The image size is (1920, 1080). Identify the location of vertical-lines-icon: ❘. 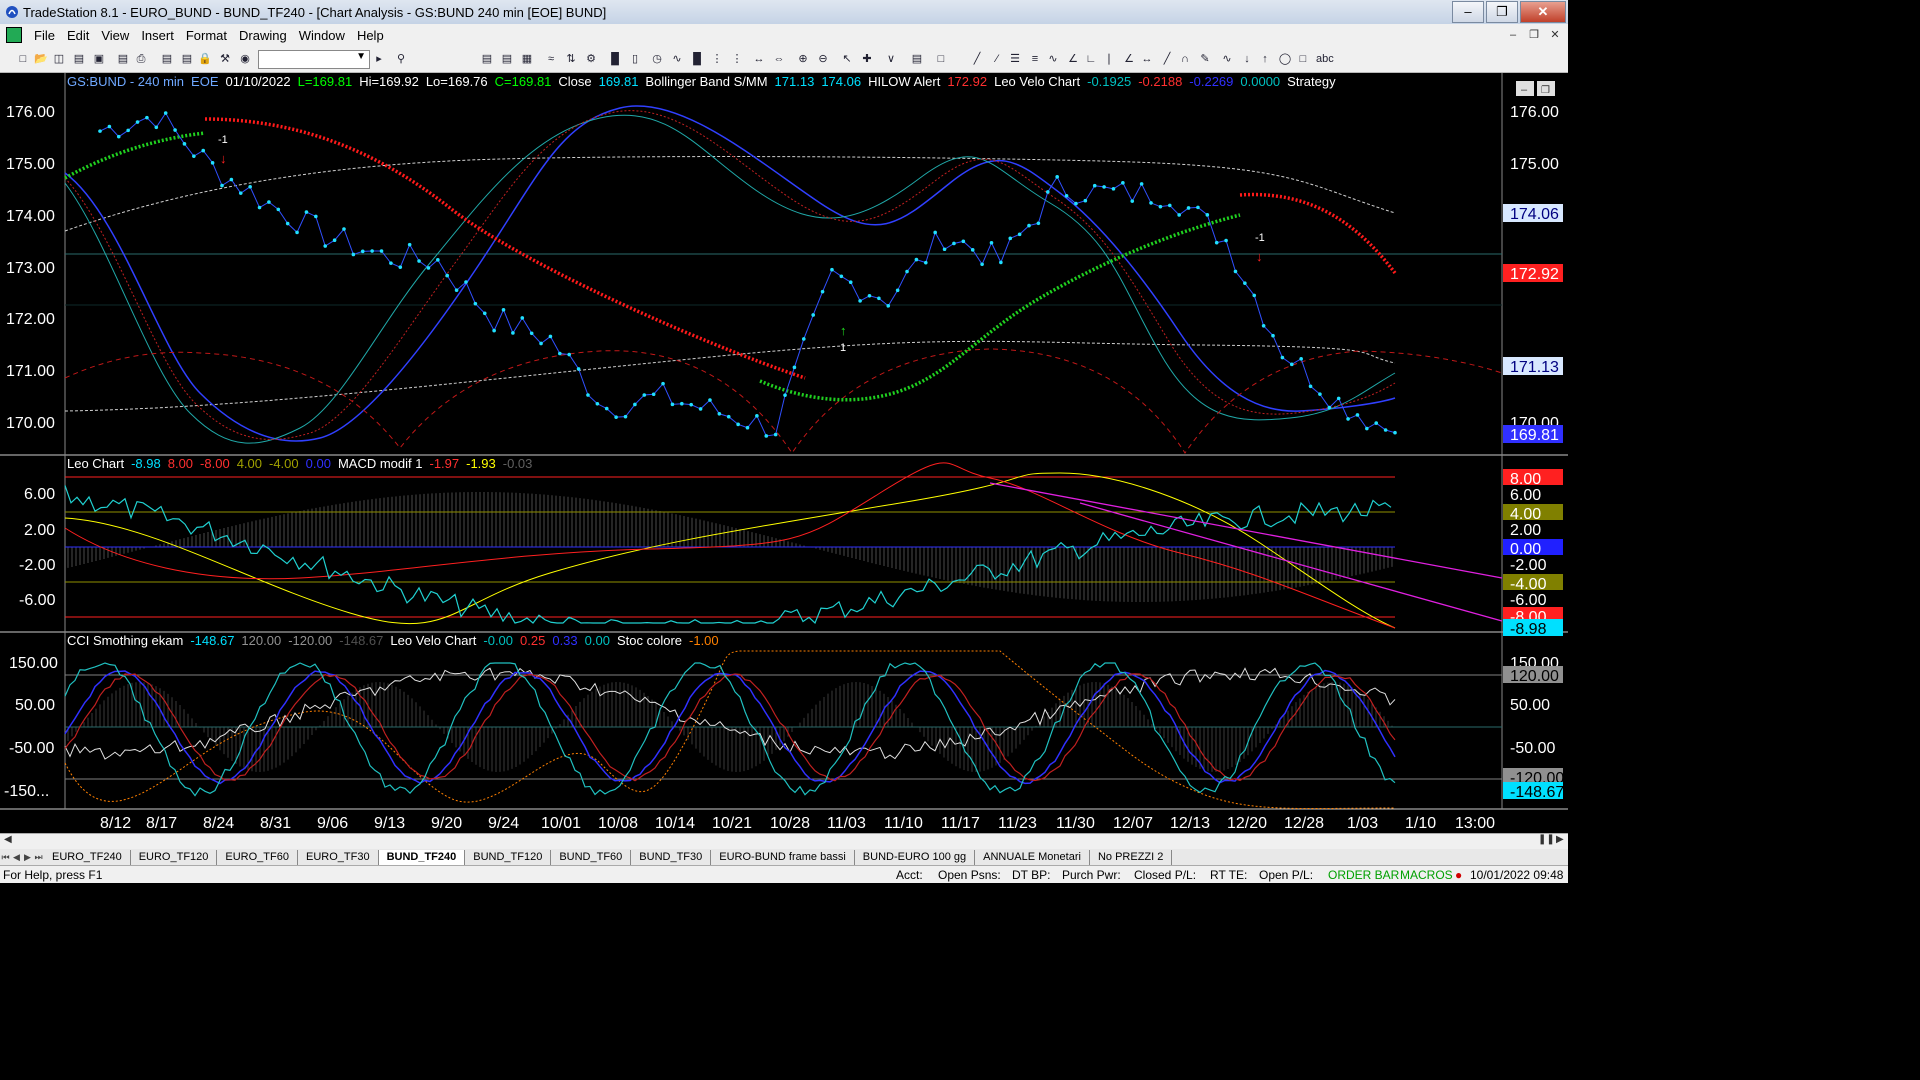
(1109, 59).